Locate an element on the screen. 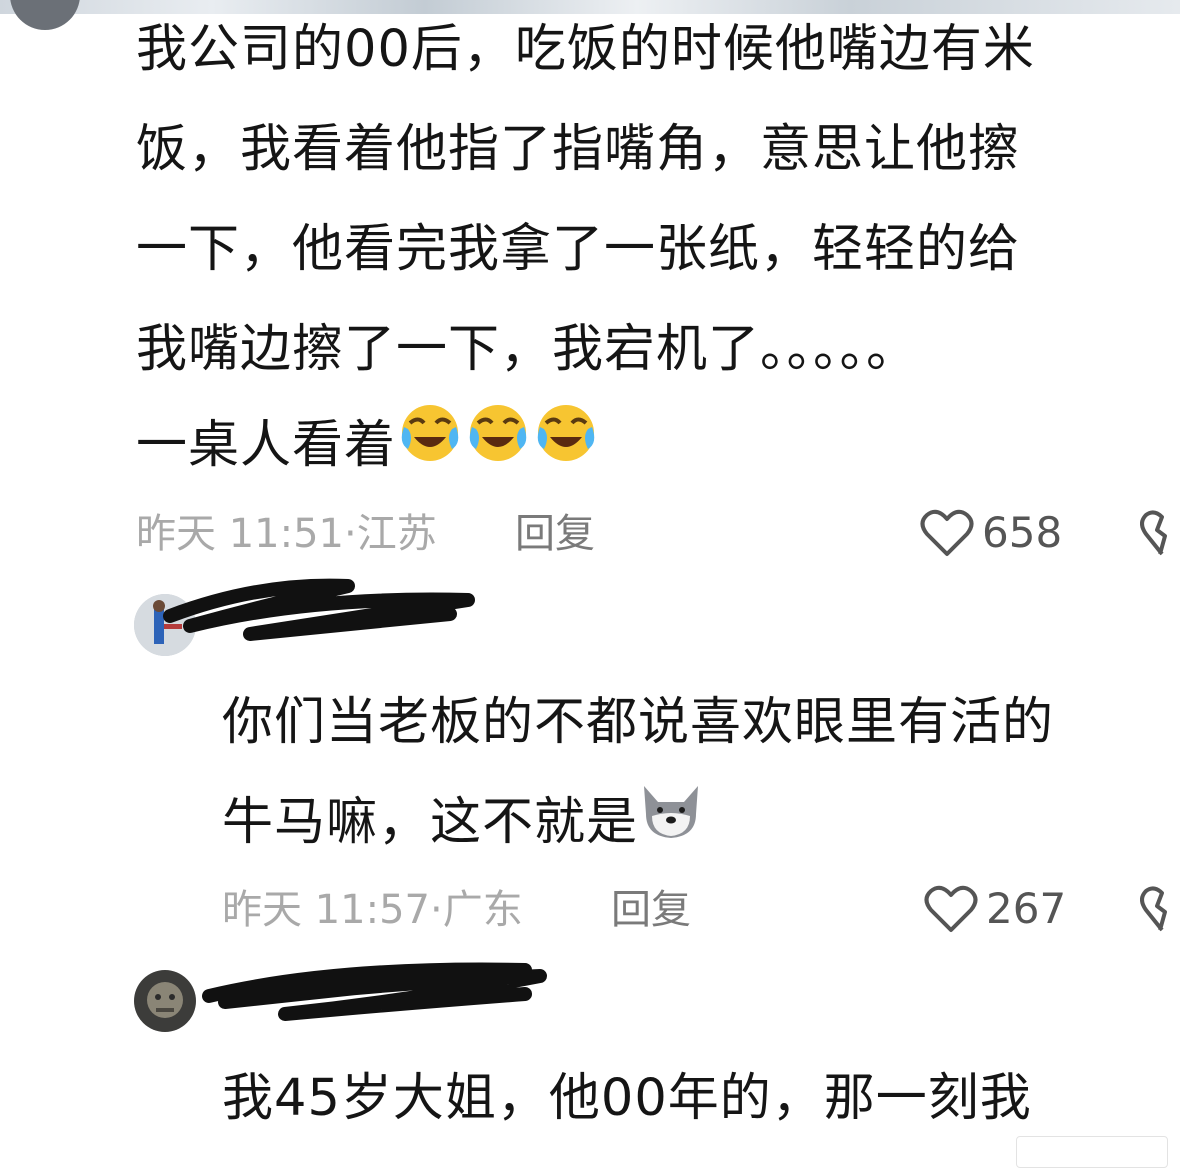  like-count: 267 is located at coordinates (1026, 908).